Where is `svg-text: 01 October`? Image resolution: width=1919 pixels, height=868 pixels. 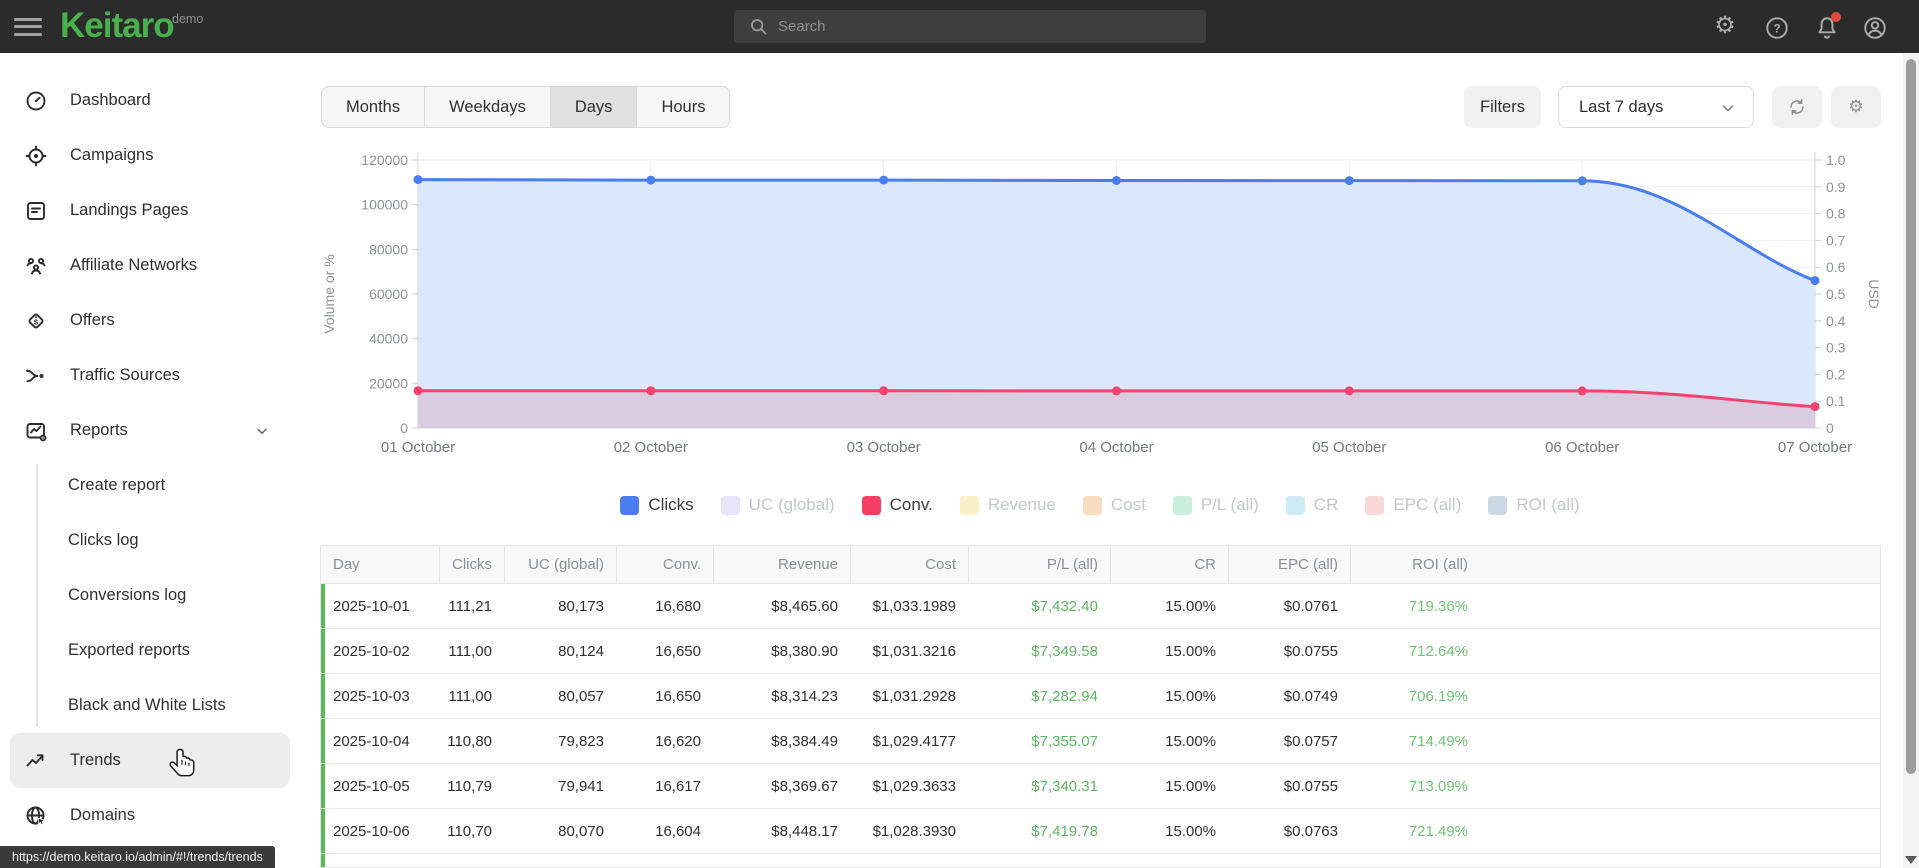
svg-text: 01 October is located at coordinates (418, 447).